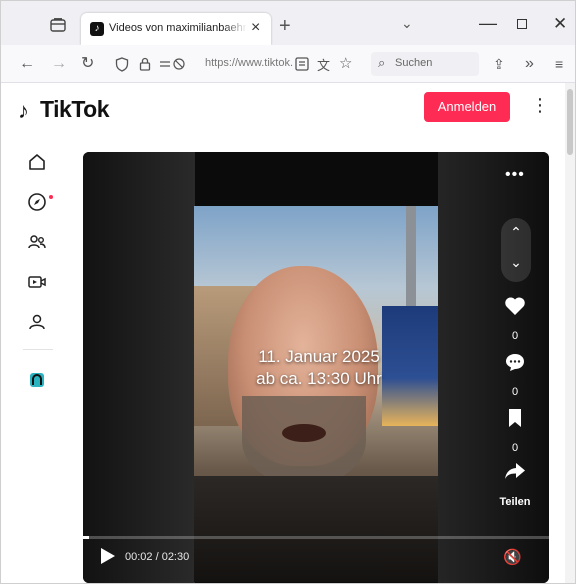 This screenshot has height=584, width=576. I want to click on video-blur-left, so click(139, 367).